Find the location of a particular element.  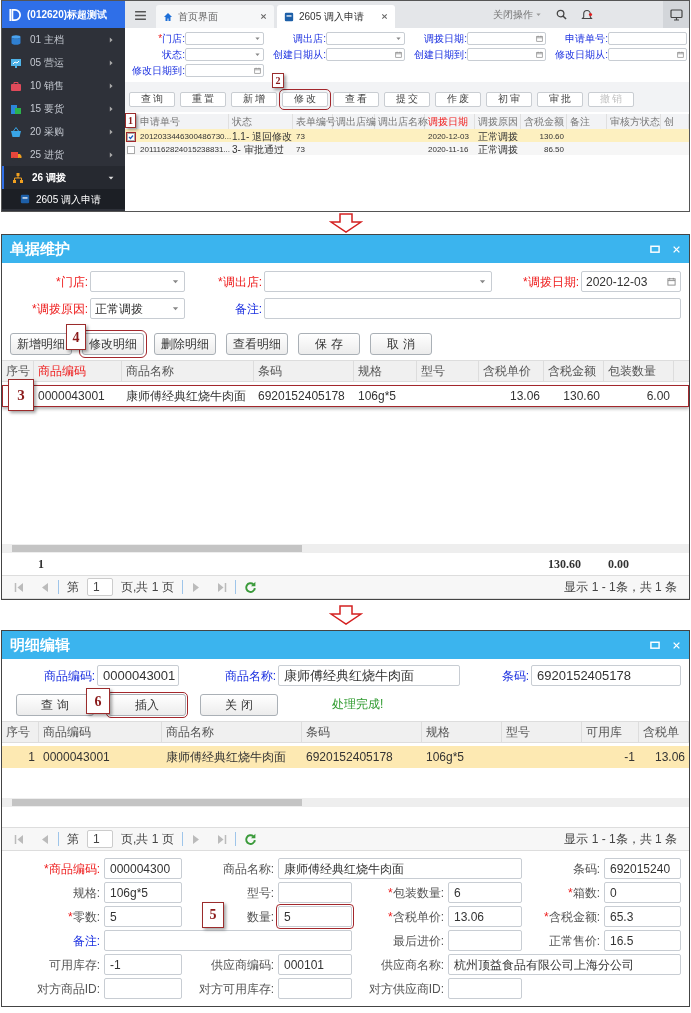

action-button: 修改明细 is located at coordinates (113, 344).